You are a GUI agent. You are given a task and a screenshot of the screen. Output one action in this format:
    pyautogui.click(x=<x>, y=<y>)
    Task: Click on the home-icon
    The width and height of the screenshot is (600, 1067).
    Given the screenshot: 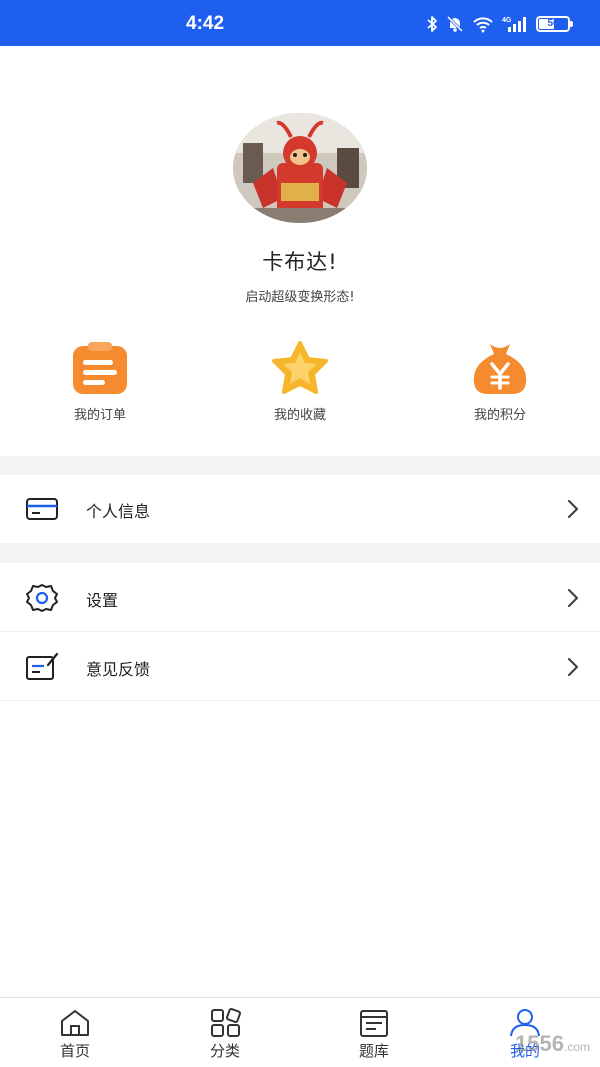 What is the action you would take?
    pyautogui.click(x=75, y=1023)
    